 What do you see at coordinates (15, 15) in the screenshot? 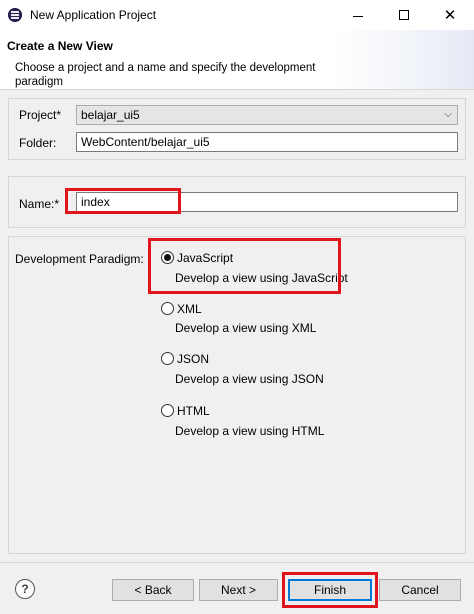
I see `eclipse-icon` at bounding box center [15, 15].